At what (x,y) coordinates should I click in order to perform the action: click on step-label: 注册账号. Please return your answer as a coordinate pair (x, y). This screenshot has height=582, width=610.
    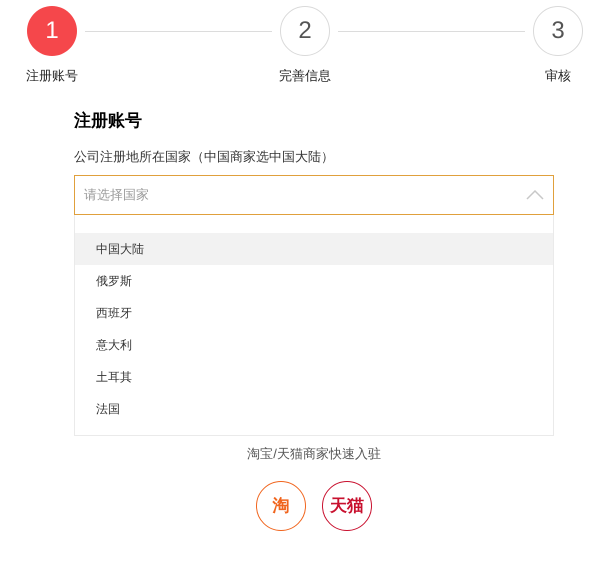
    Looking at the image, I should click on (52, 76).